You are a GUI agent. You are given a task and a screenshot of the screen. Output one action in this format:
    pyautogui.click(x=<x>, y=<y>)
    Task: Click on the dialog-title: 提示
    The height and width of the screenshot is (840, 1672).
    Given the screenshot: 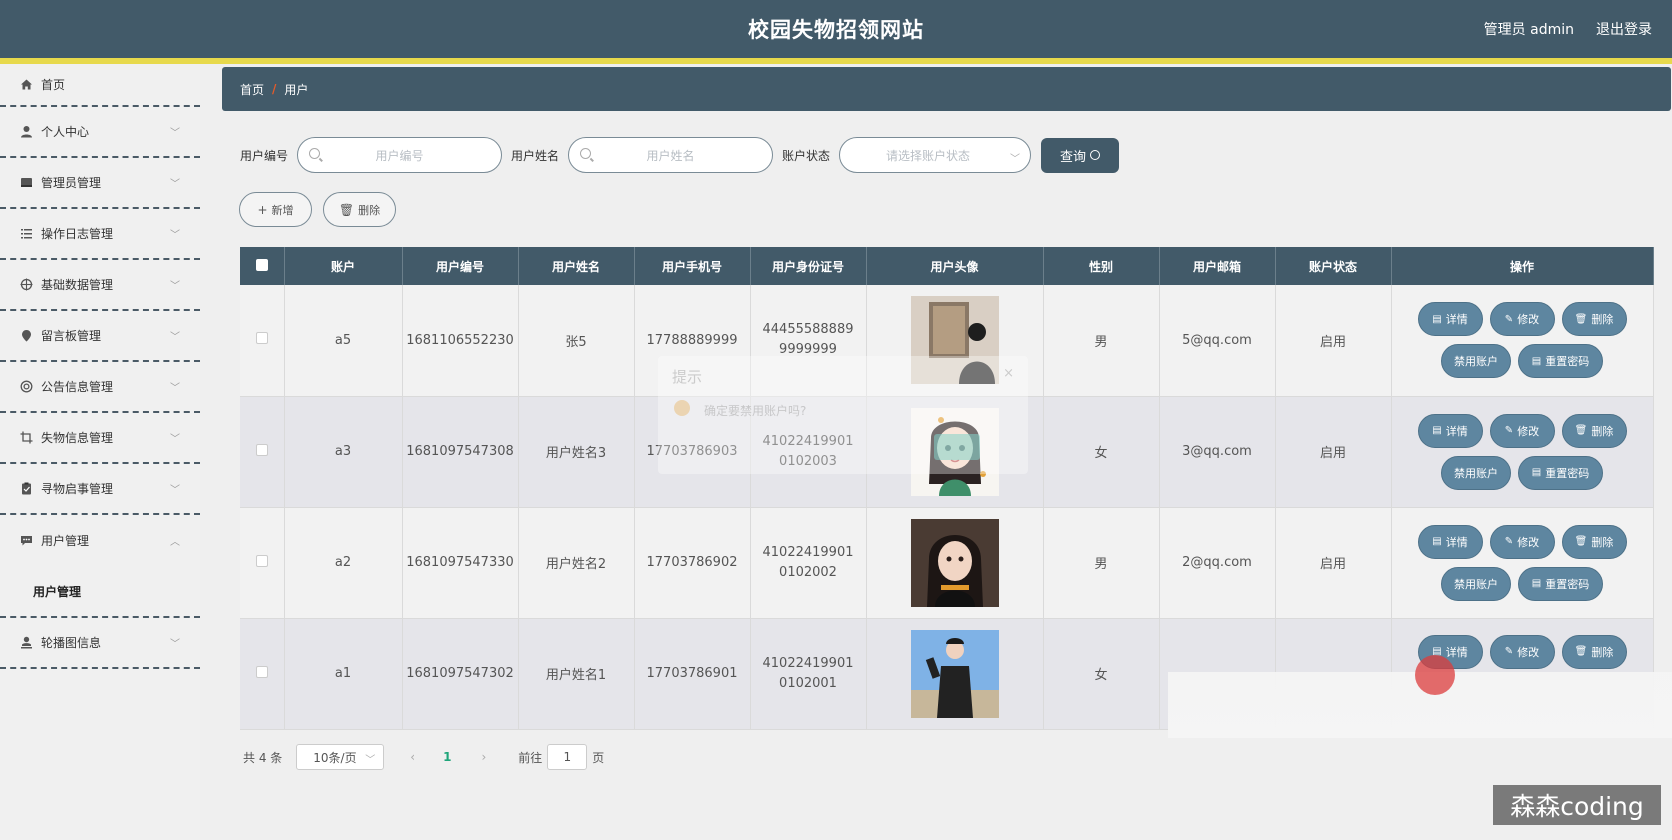 What is the action you would take?
    pyautogui.click(x=687, y=377)
    